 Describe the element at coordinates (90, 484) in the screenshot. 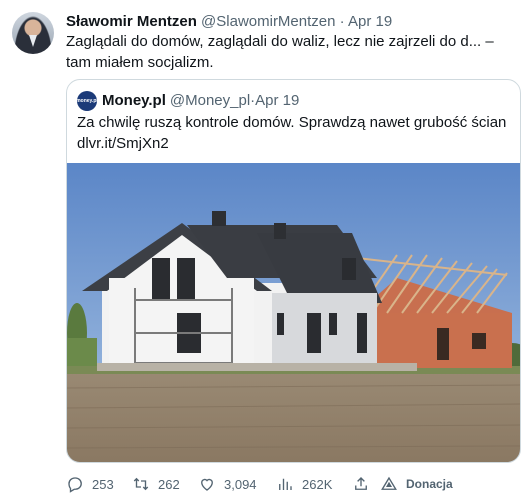

I see `reply-button: 253` at that location.